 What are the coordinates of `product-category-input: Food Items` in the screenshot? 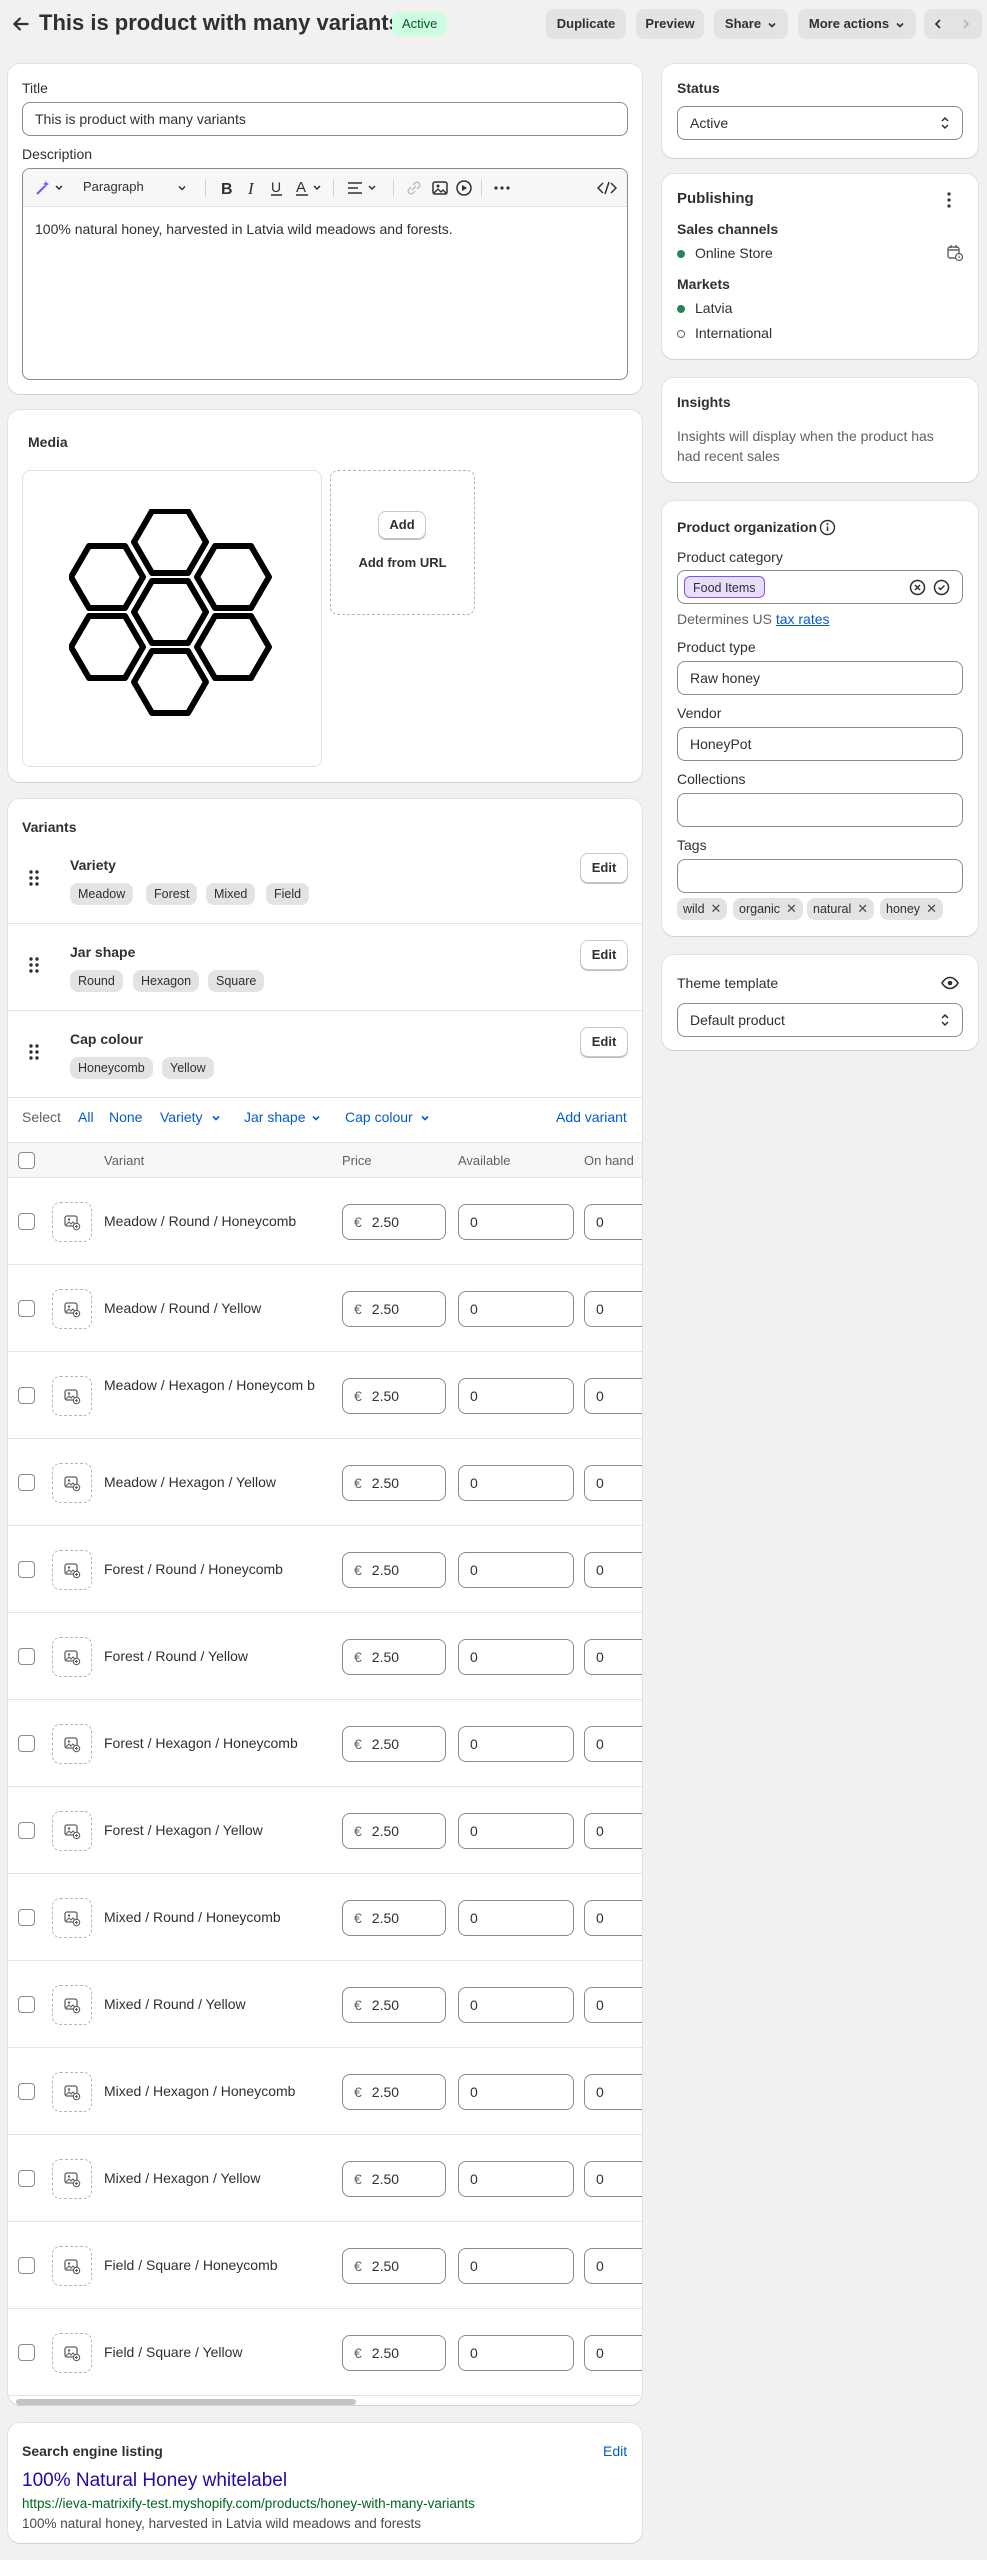 It's located at (820, 587).